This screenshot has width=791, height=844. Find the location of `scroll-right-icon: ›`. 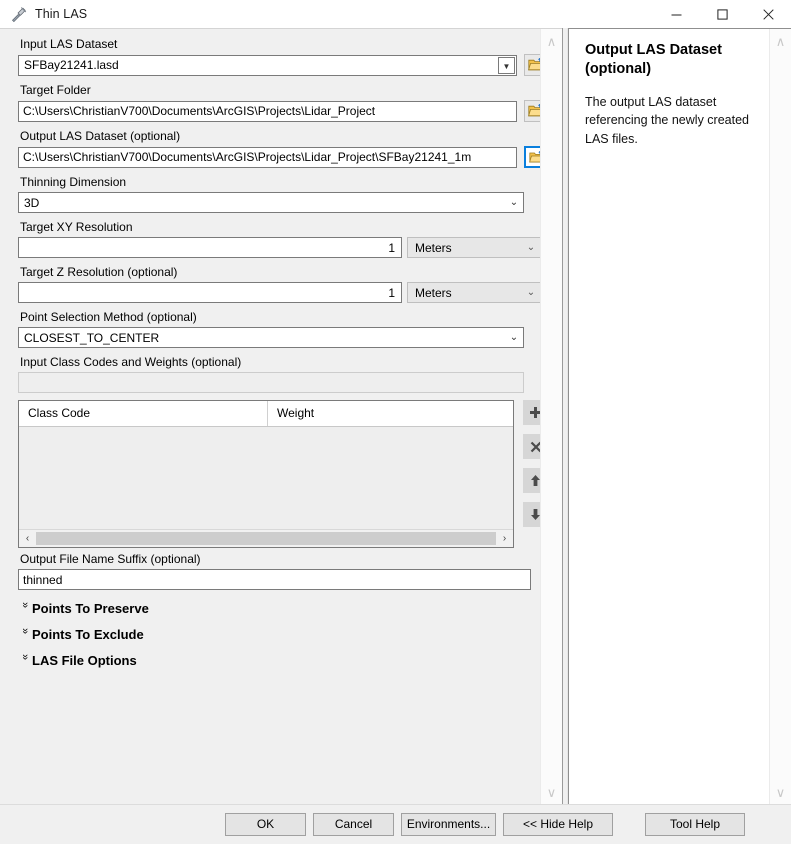

scroll-right-icon: › is located at coordinates (504, 538).